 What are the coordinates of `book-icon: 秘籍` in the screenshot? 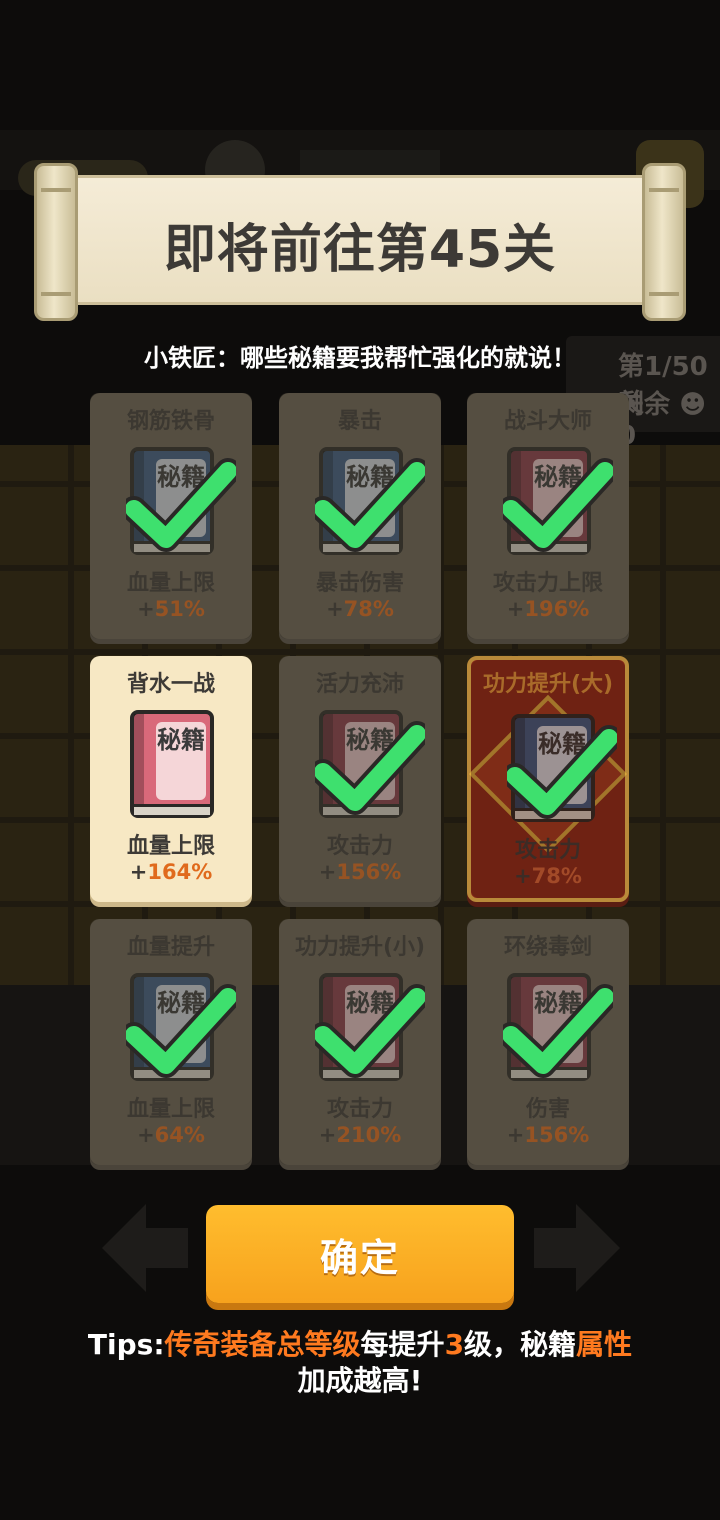 It's located at (172, 764).